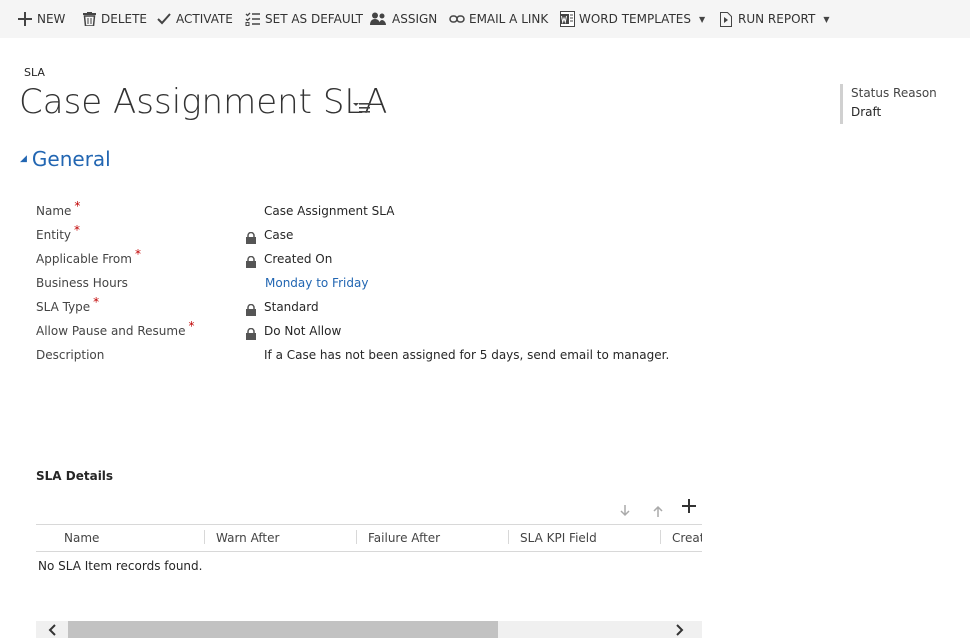 The image size is (970, 643). Describe the element at coordinates (680, 629) in the screenshot. I see `scroll-right-arrow-icon` at that location.